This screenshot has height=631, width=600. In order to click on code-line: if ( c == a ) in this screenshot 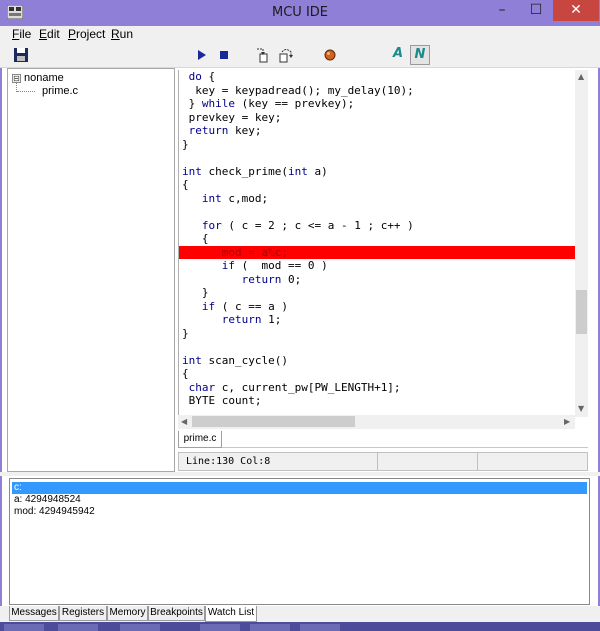, I will do `click(377, 307)`.